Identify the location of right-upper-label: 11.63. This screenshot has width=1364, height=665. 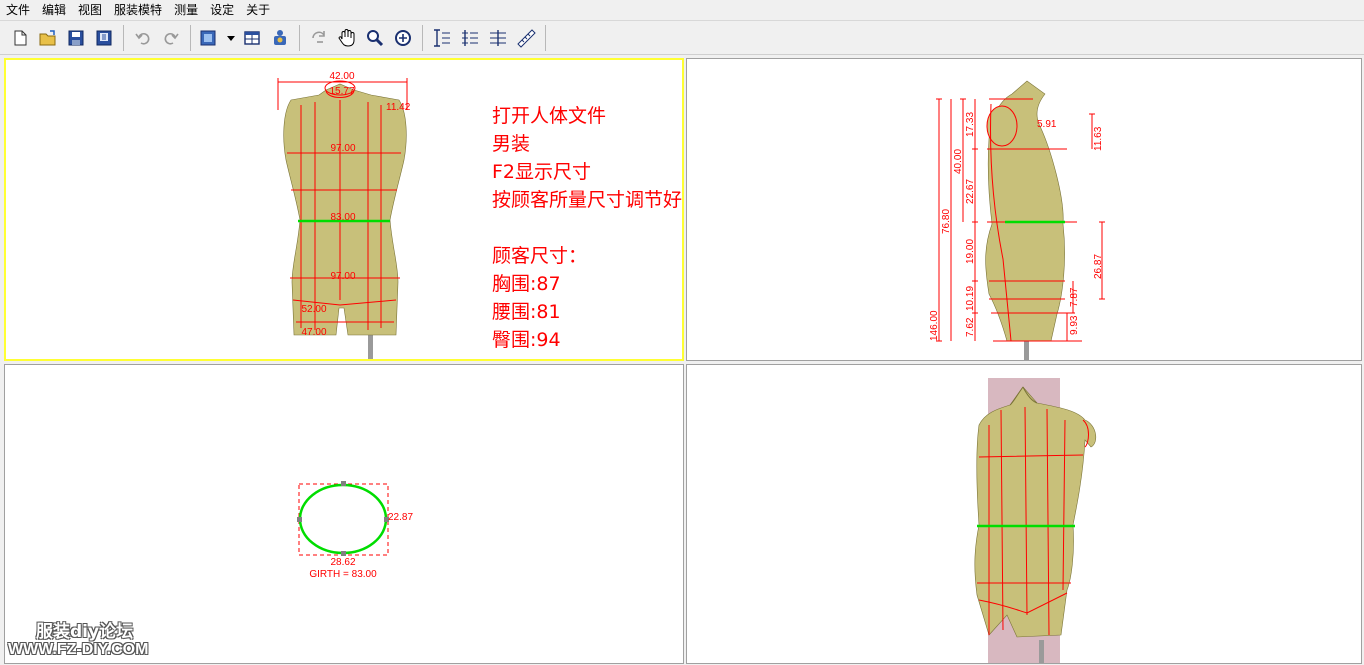
(1098, 138).